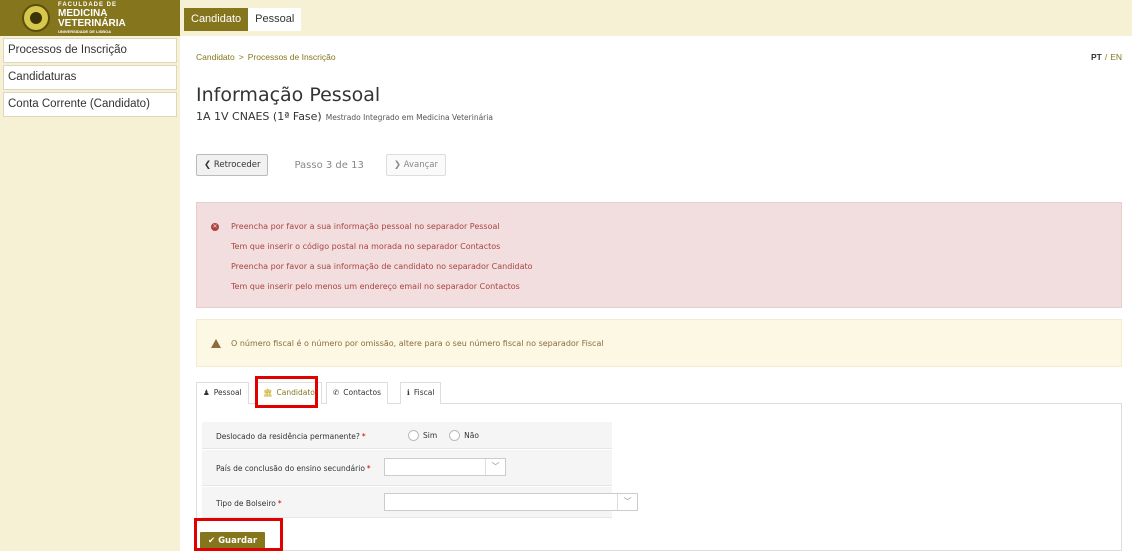 This screenshot has height=551, width=1132. I want to click on breadcrumb: Candidato > Processos de Inscrição, so click(266, 57).